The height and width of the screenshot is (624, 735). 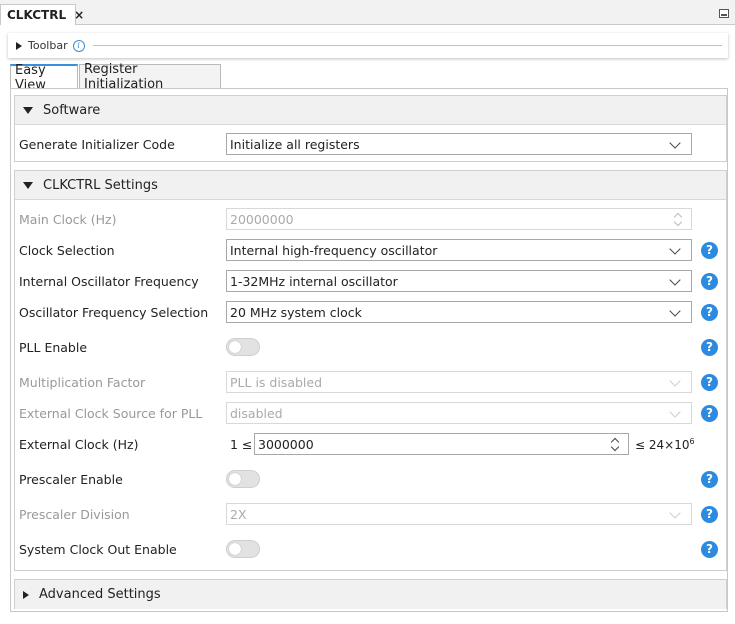 I want to click on view-tab-bar: CLKCTRL ×, so click(x=367, y=12).